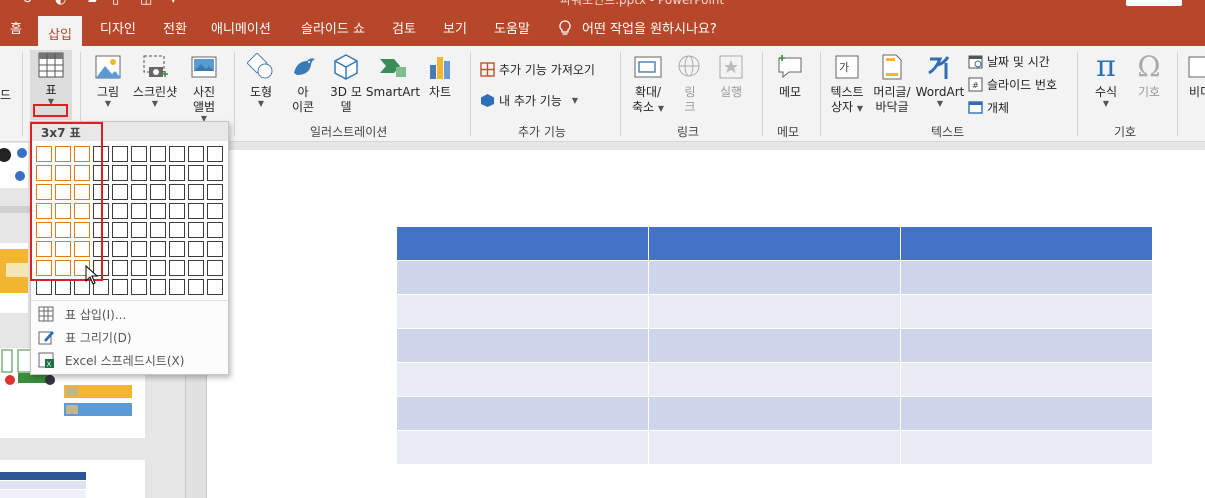 The height and width of the screenshot is (498, 1205). What do you see at coordinates (175, 27) in the screenshot?
I see `tab-transitions: 전환` at bounding box center [175, 27].